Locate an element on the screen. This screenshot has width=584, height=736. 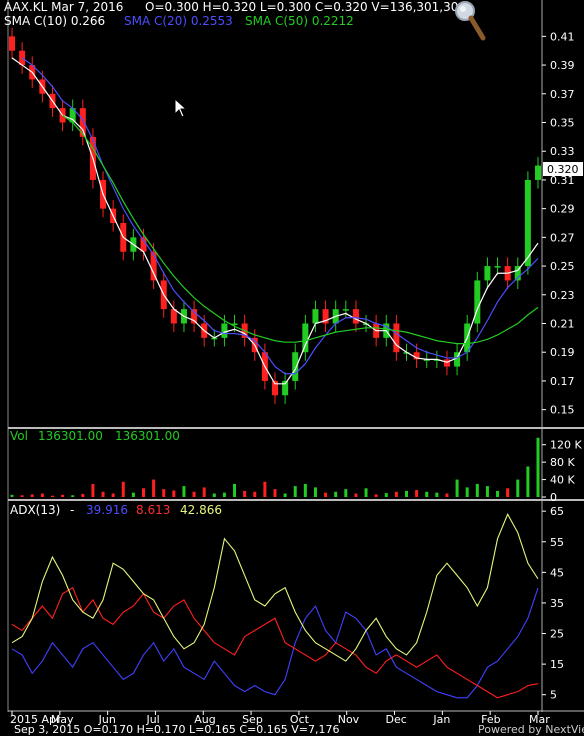
volume-tick-label: 120 K is located at coordinates (566, 445).